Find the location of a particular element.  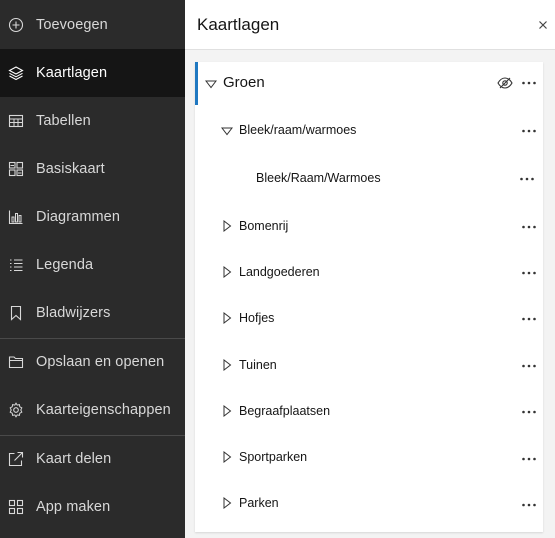

sidebar-item-kaartlagen: Kaartlagen is located at coordinates (92, 73).